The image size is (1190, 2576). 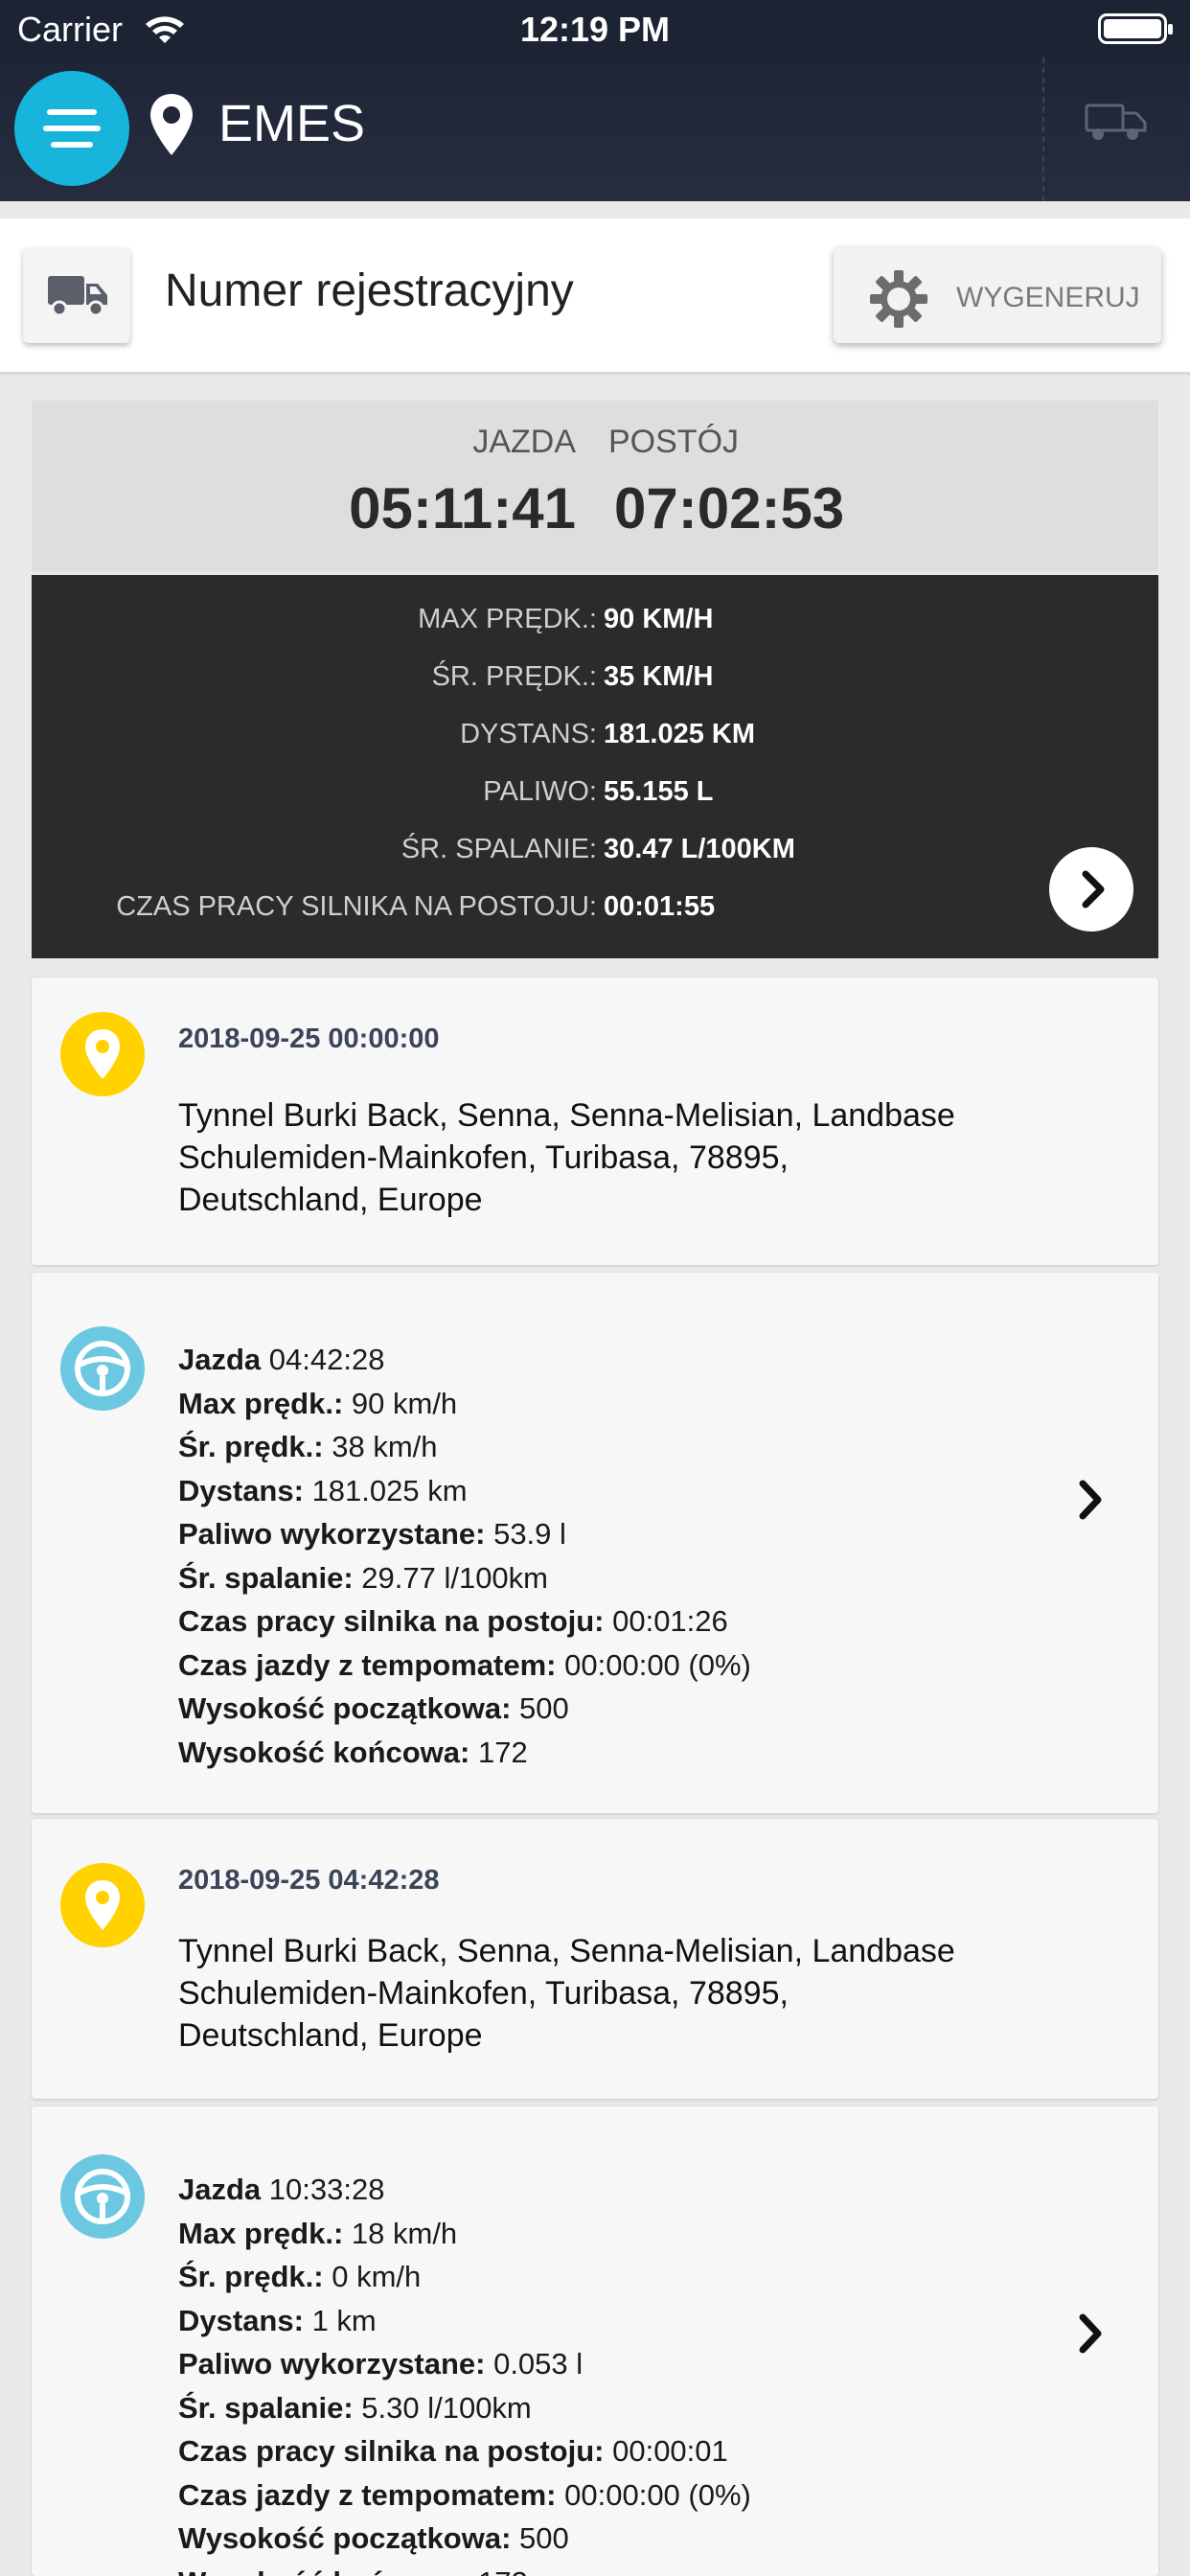 What do you see at coordinates (465, 2190) in the screenshot?
I see `detail-line: Jazda 10:33:28` at bounding box center [465, 2190].